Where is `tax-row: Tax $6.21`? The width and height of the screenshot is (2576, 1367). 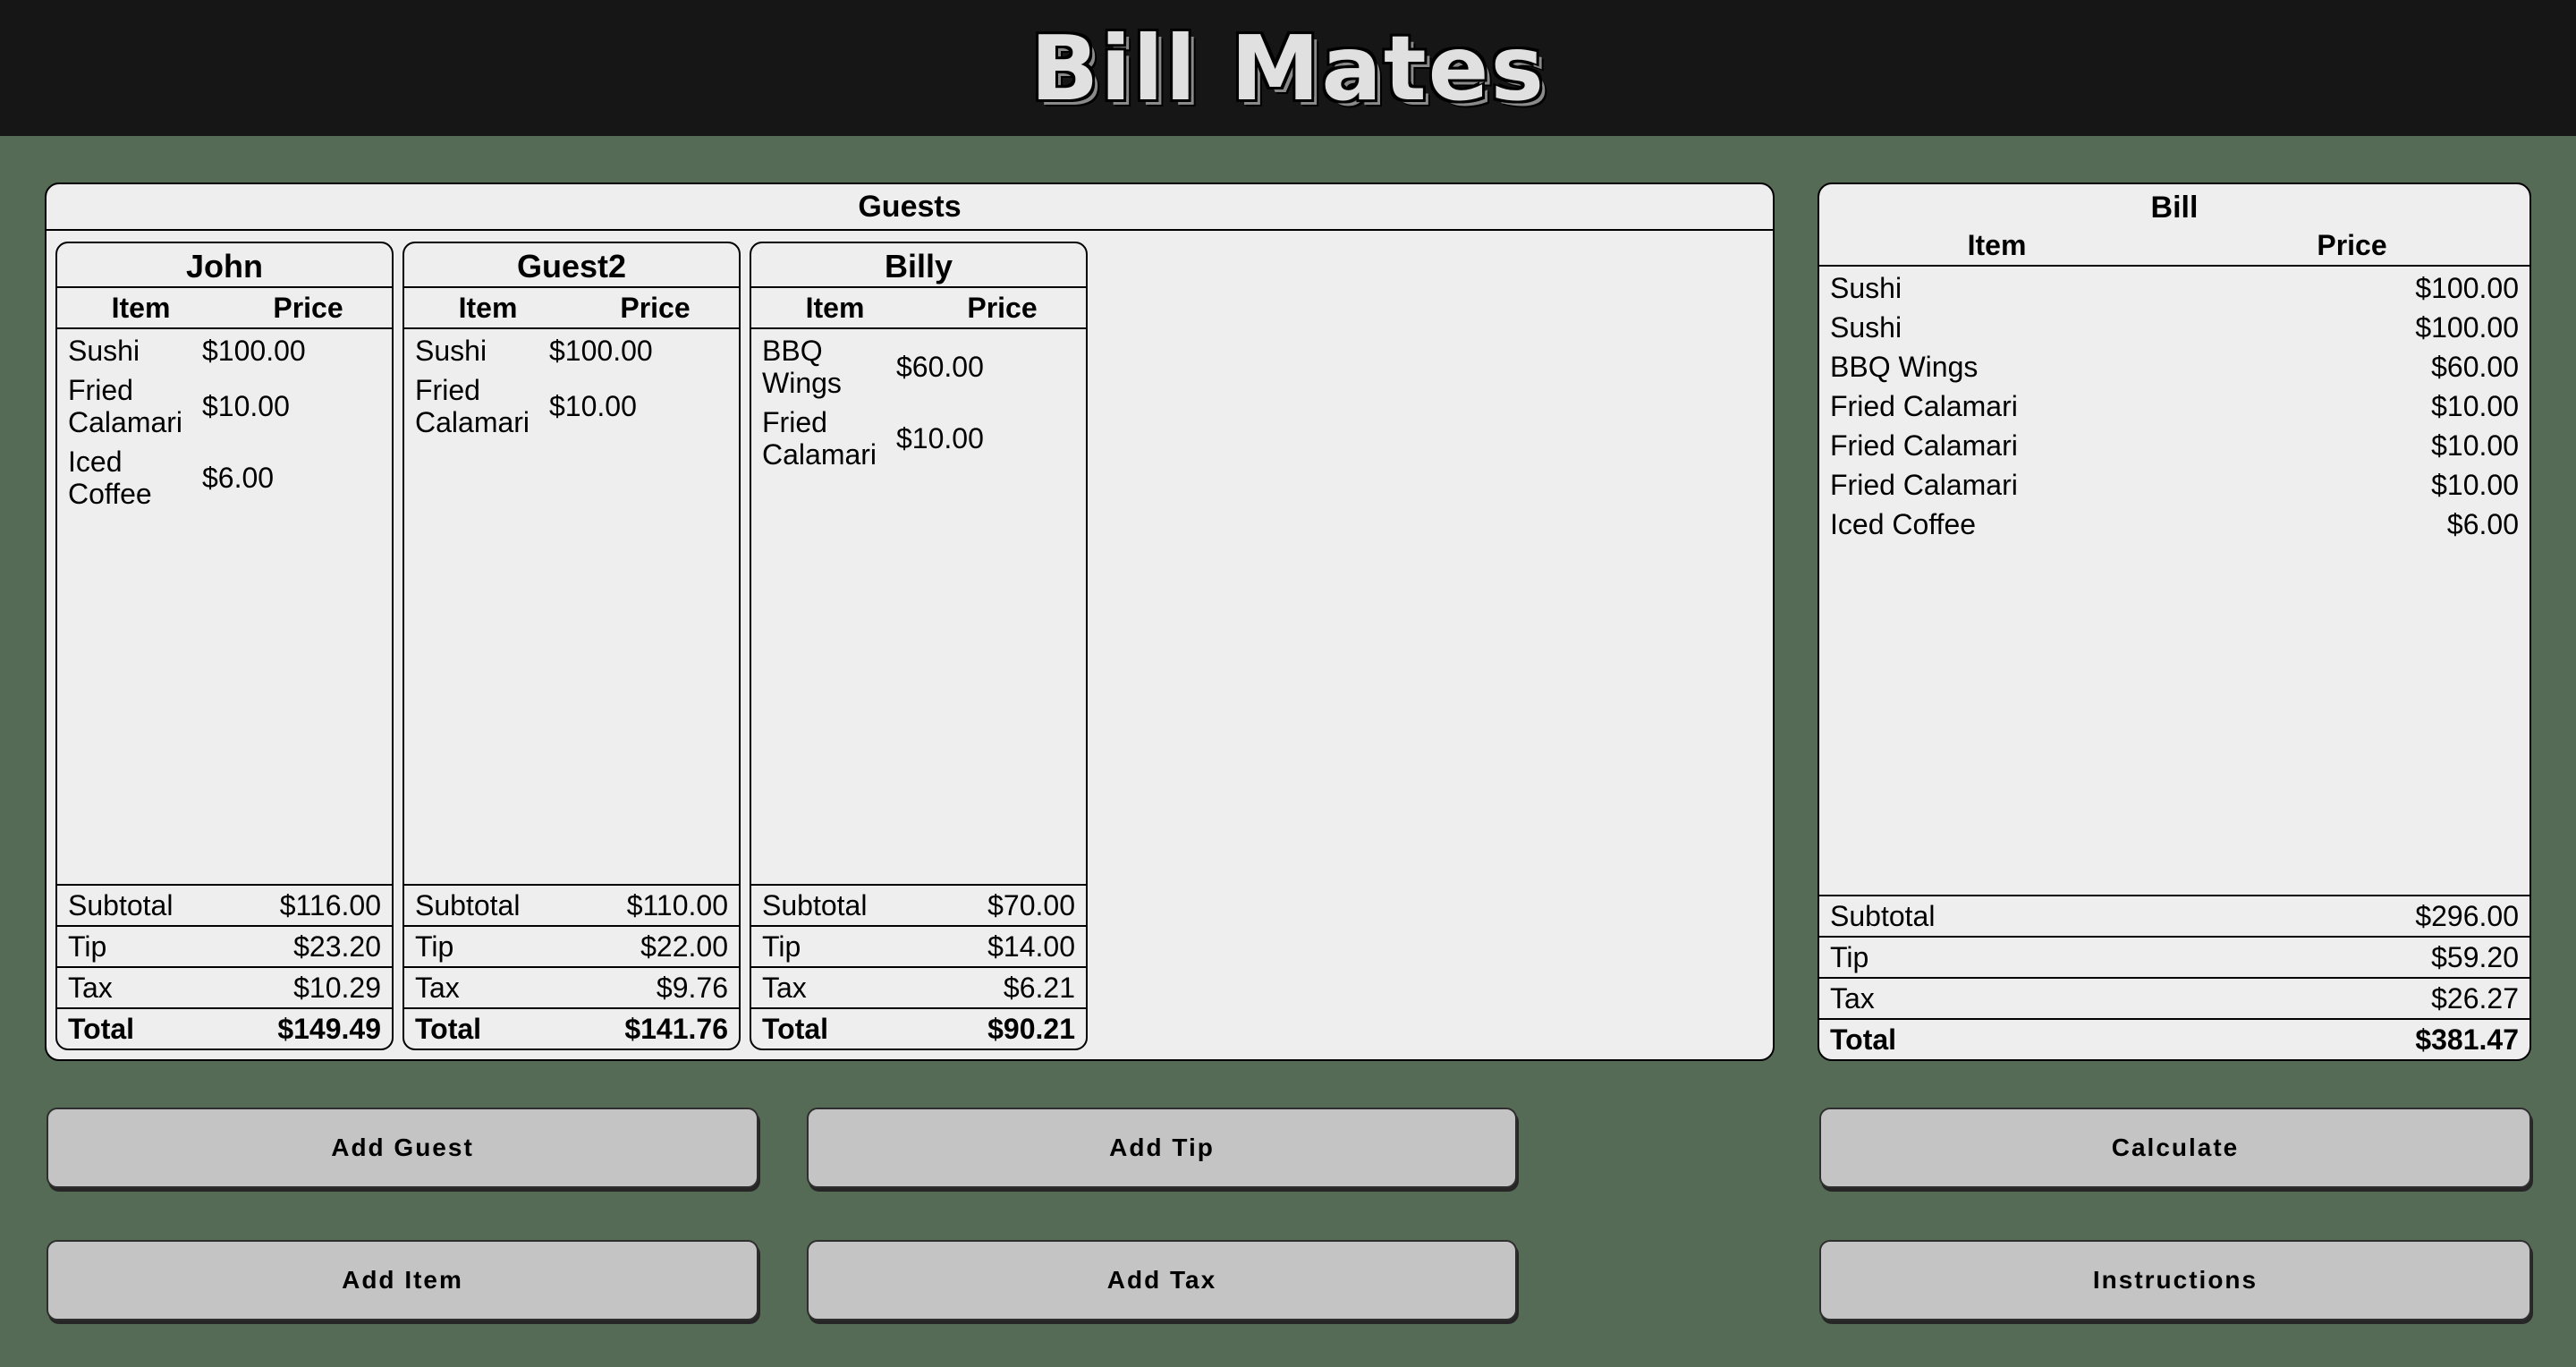
tax-row: Tax $6.21 is located at coordinates (918, 986).